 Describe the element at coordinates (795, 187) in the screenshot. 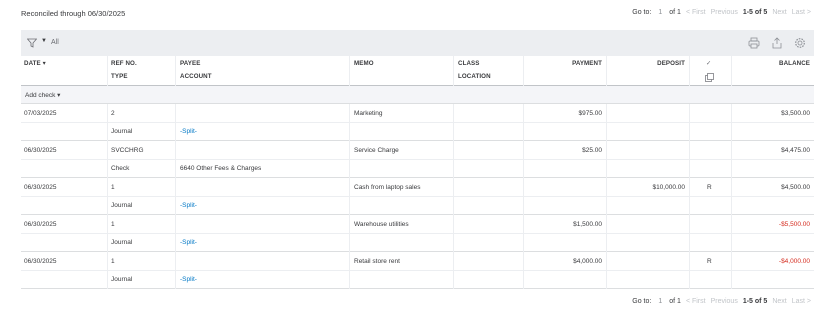

I see `cell-balance: $4,500.00` at that location.